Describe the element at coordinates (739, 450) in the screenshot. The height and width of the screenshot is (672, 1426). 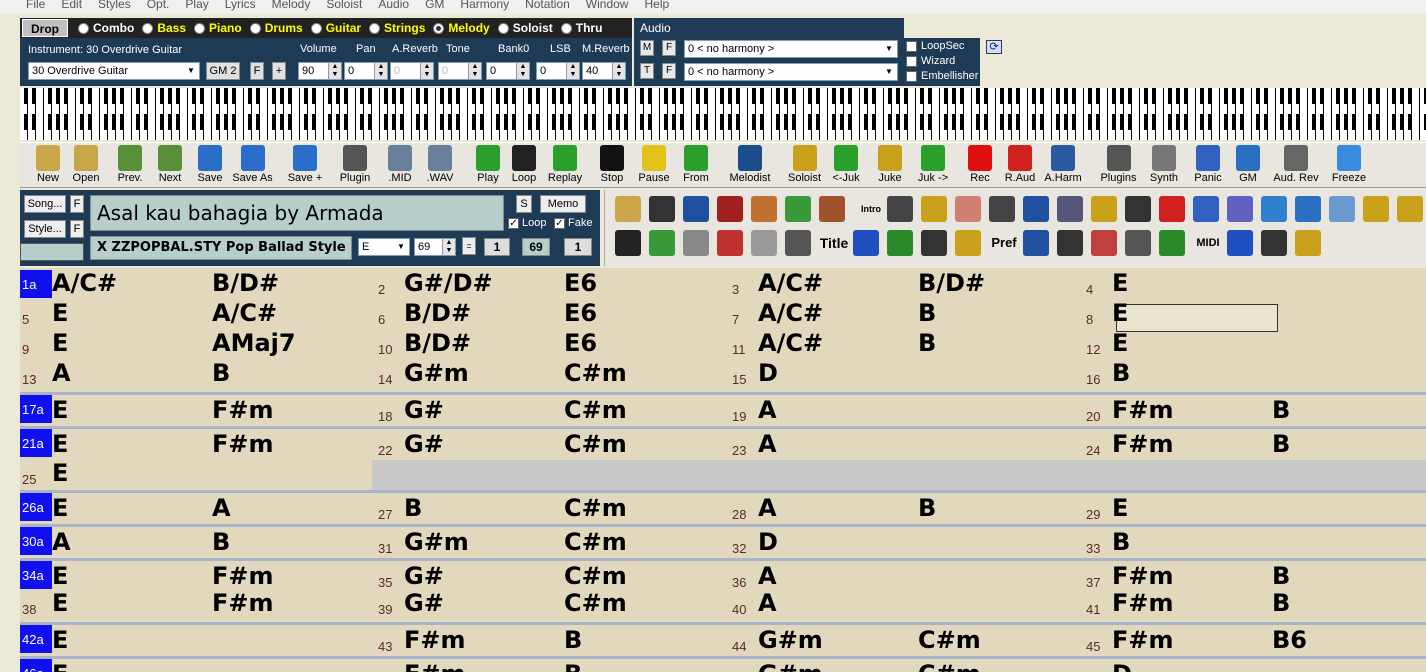
I see `bar-number-23: 23` at that location.